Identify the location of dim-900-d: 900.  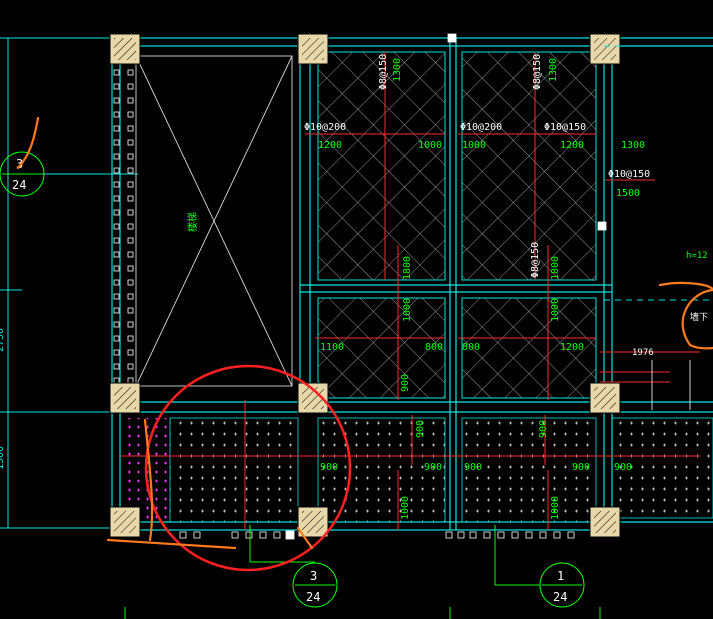
(329, 467).